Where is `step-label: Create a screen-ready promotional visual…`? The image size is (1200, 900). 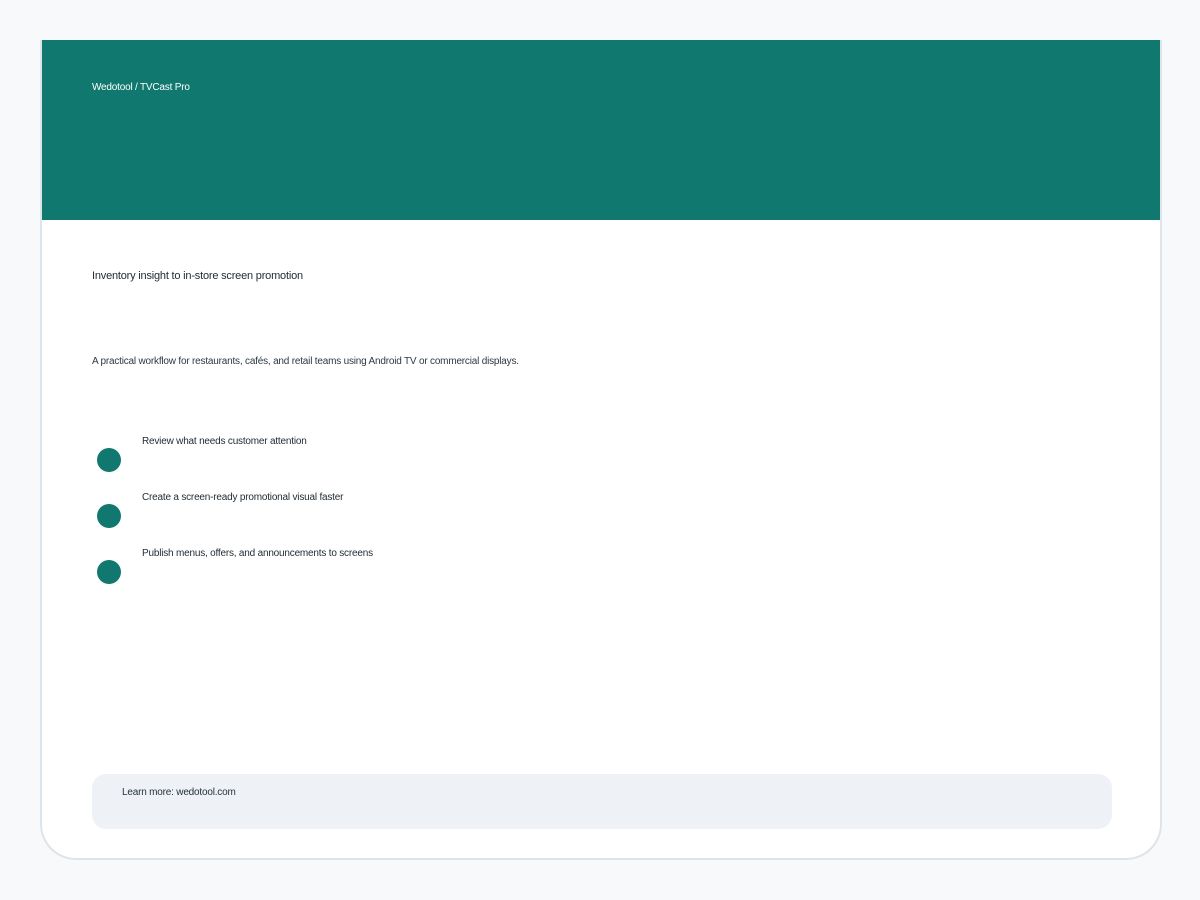 step-label: Create a screen-ready promotional visual… is located at coordinates (243, 497).